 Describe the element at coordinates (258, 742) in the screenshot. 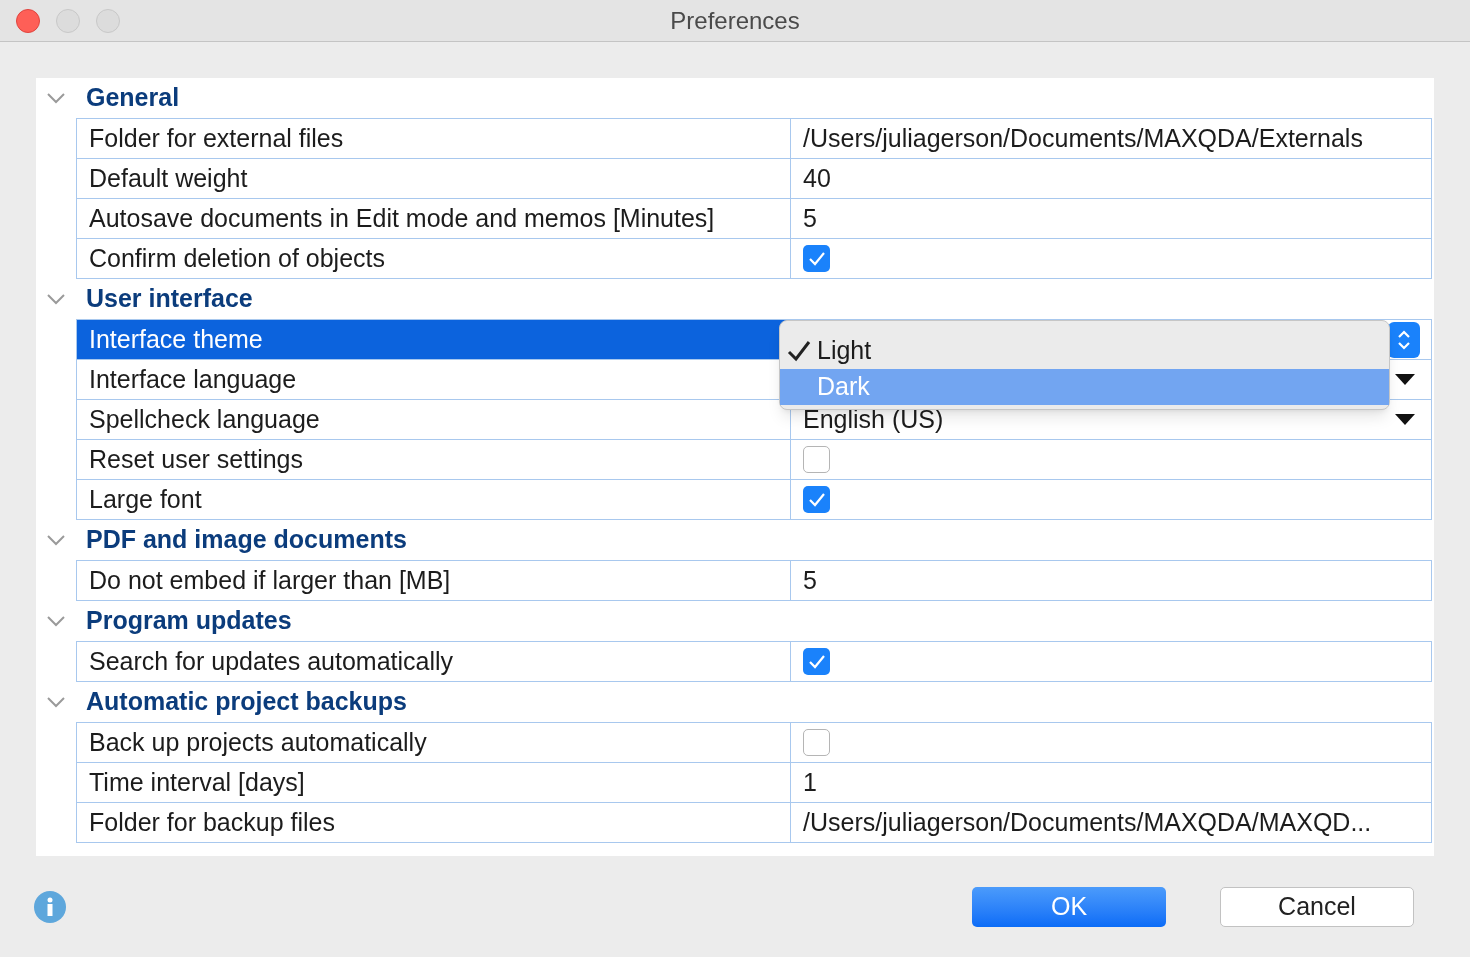

I see `setting-label: Back up projects automatically` at that location.